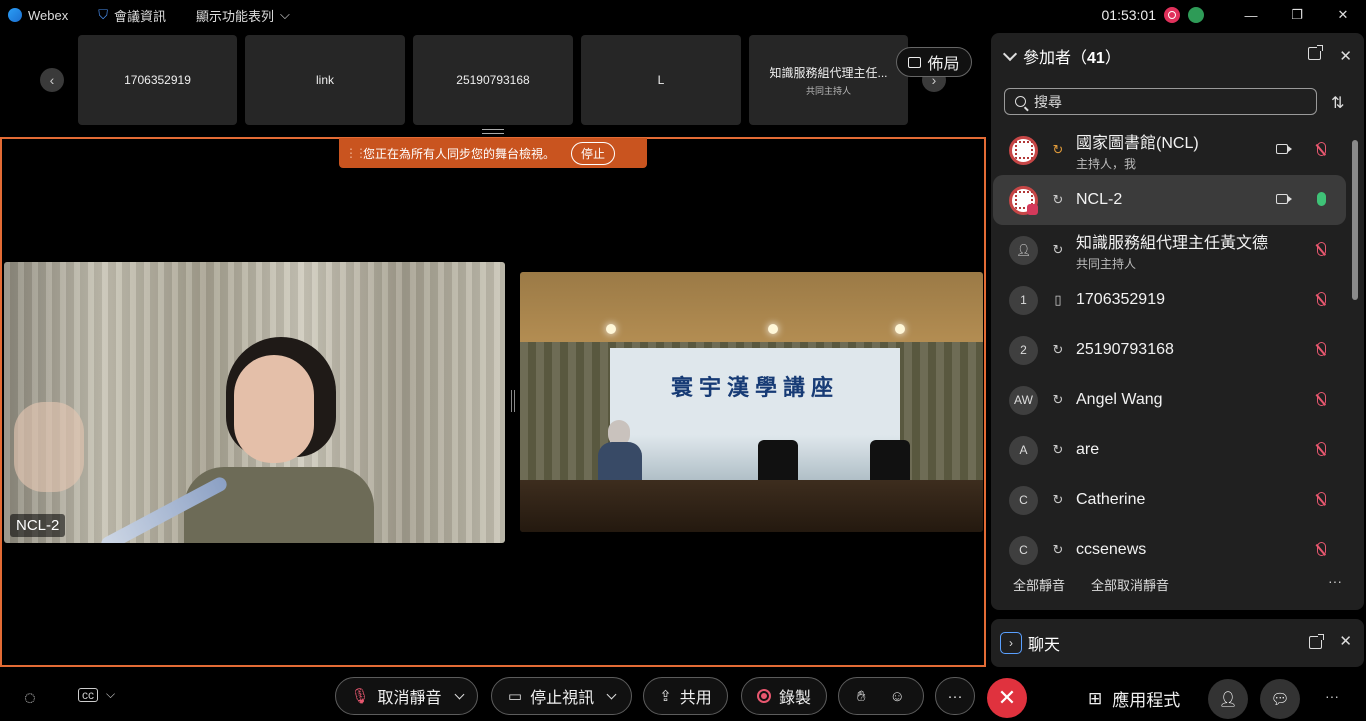 The image size is (1366, 721). What do you see at coordinates (1337, 103) in the screenshot?
I see `sort-icon: ⇅` at bounding box center [1337, 103].